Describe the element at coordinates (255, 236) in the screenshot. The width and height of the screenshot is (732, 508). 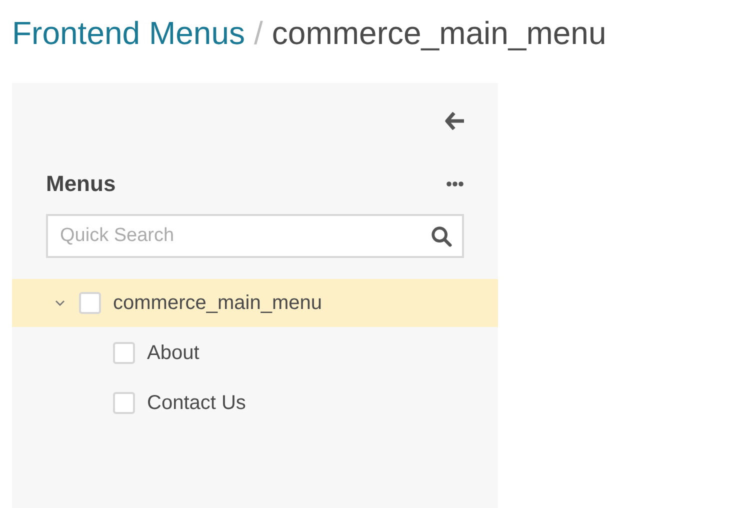
I see `search-field: Quick Search` at that location.